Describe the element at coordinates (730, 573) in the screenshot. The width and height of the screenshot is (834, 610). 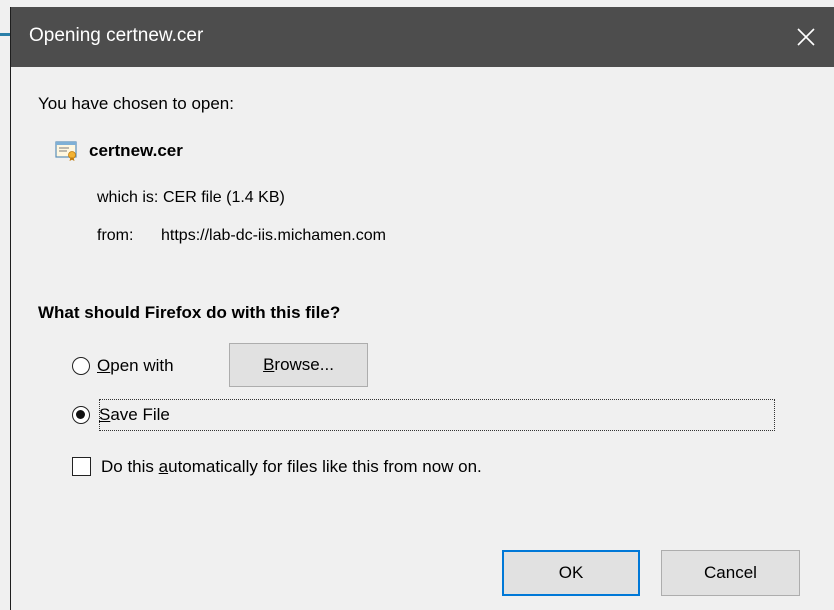
I see `cancel-button: Cancel` at that location.